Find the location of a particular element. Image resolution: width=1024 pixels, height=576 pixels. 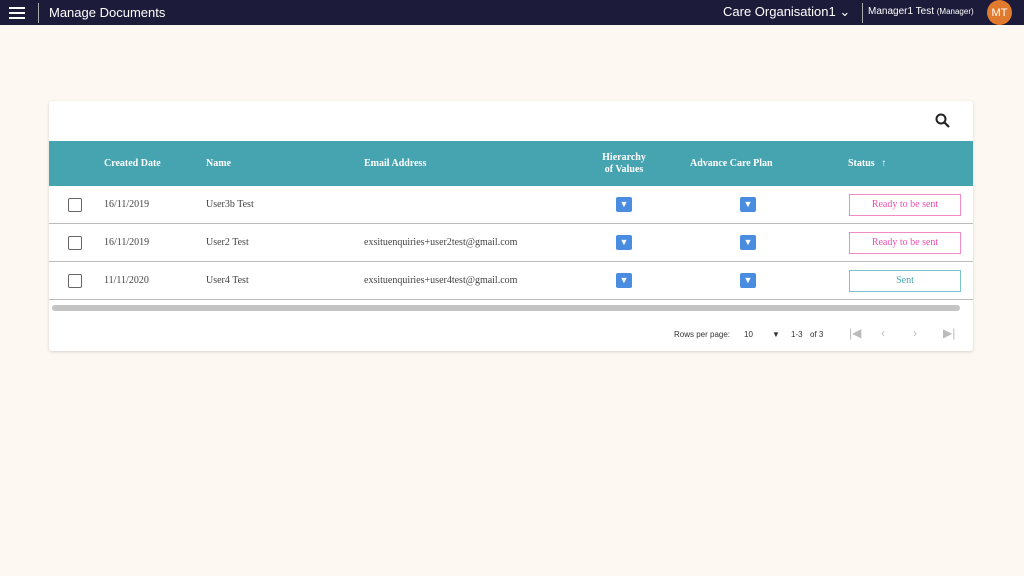

horizontal-scrollbar is located at coordinates (506, 308).